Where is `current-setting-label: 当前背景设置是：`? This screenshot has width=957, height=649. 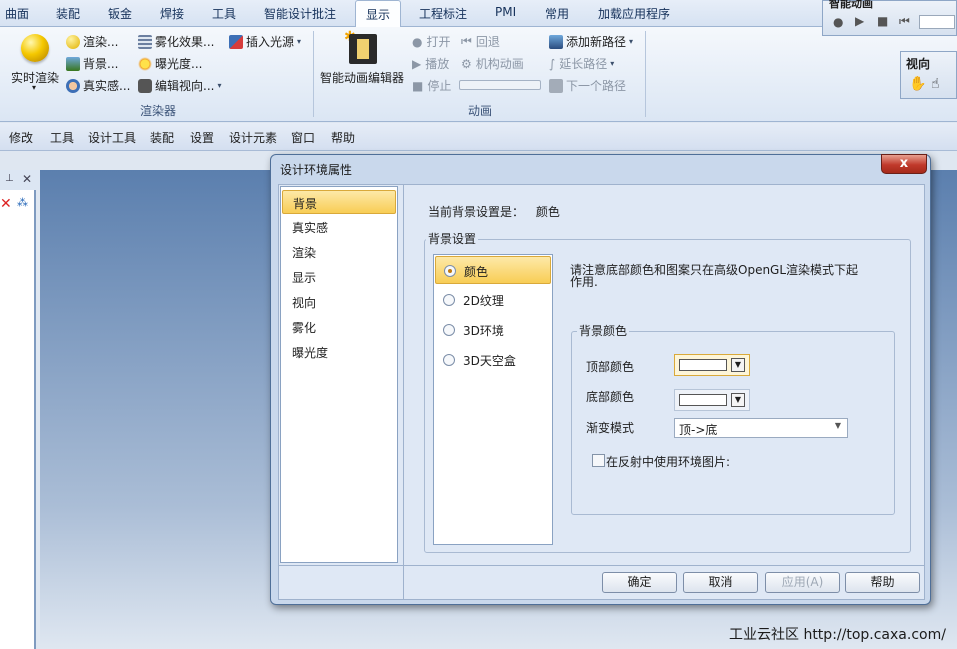 current-setting-label: 当前背景设置是： is located at coordinates (476, 212).